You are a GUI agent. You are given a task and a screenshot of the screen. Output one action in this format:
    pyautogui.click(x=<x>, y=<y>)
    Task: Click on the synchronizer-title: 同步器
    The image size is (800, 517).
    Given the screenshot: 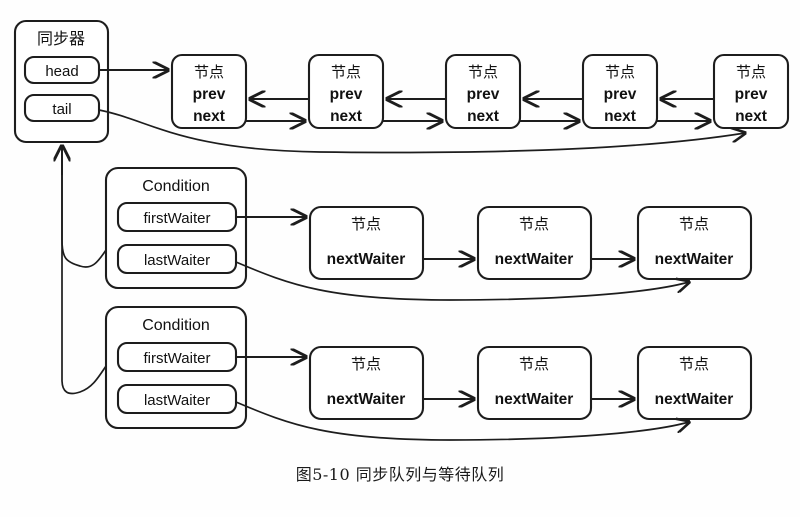 What is the action you would take?
    pyautogui.click(x=61, y=38)
    